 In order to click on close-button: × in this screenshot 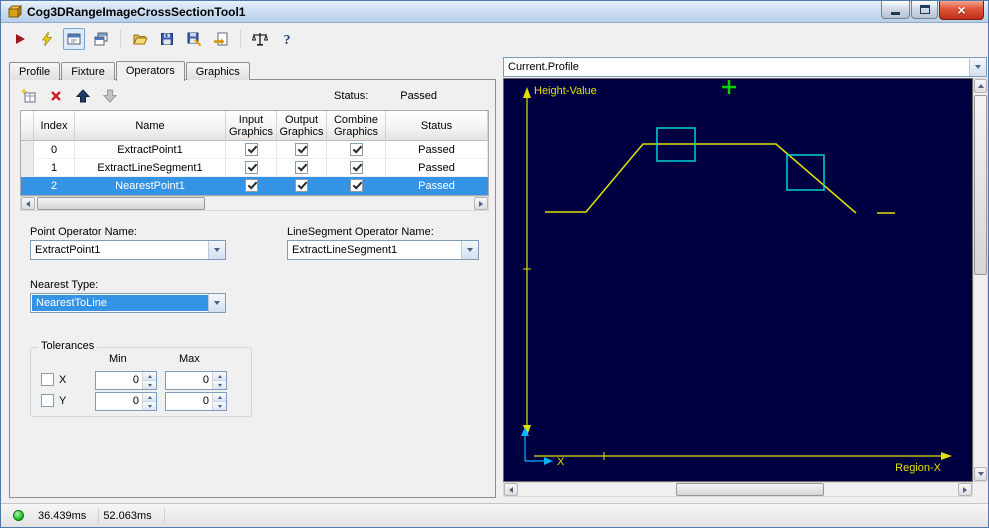, I will do `click(961, 10)`.